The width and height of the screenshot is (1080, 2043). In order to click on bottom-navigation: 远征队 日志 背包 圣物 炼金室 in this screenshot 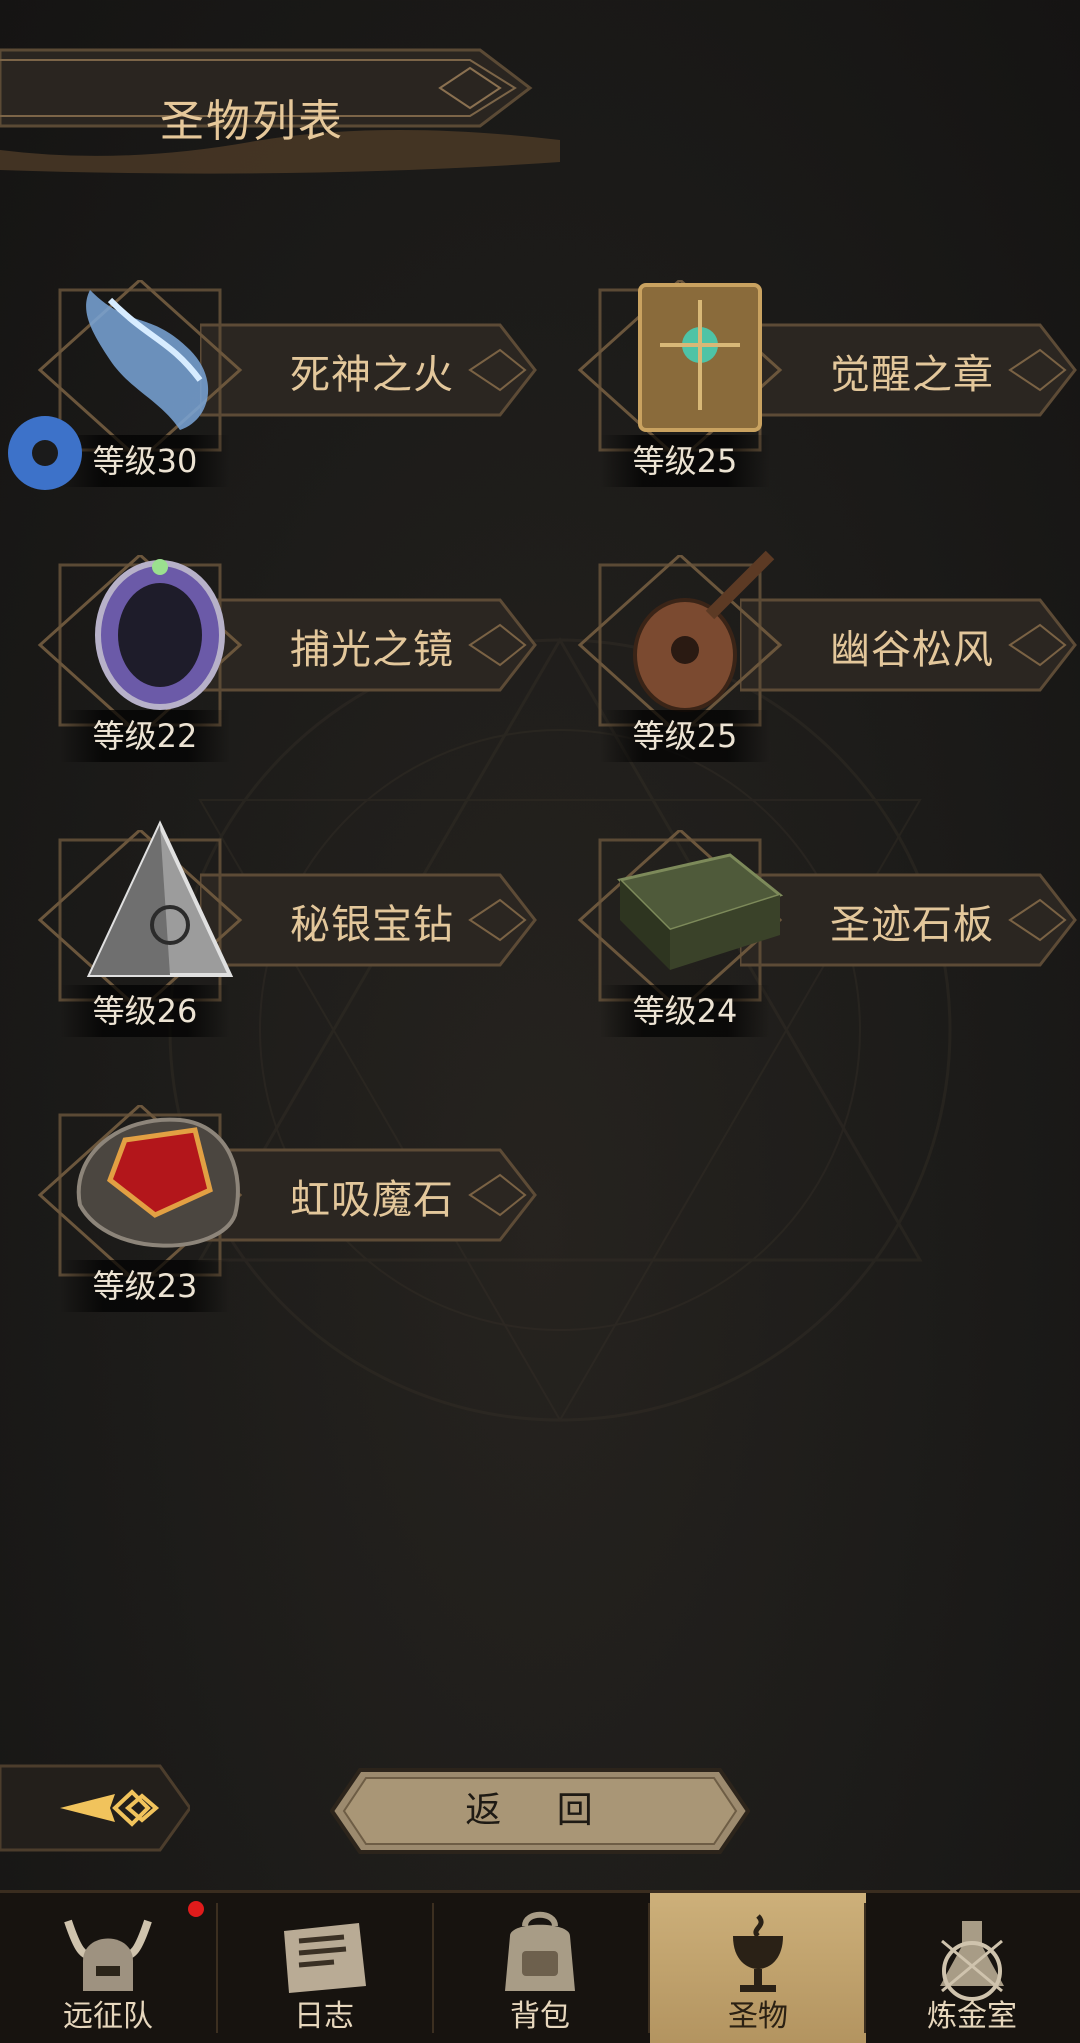, I will do `click(540, 1966)`.